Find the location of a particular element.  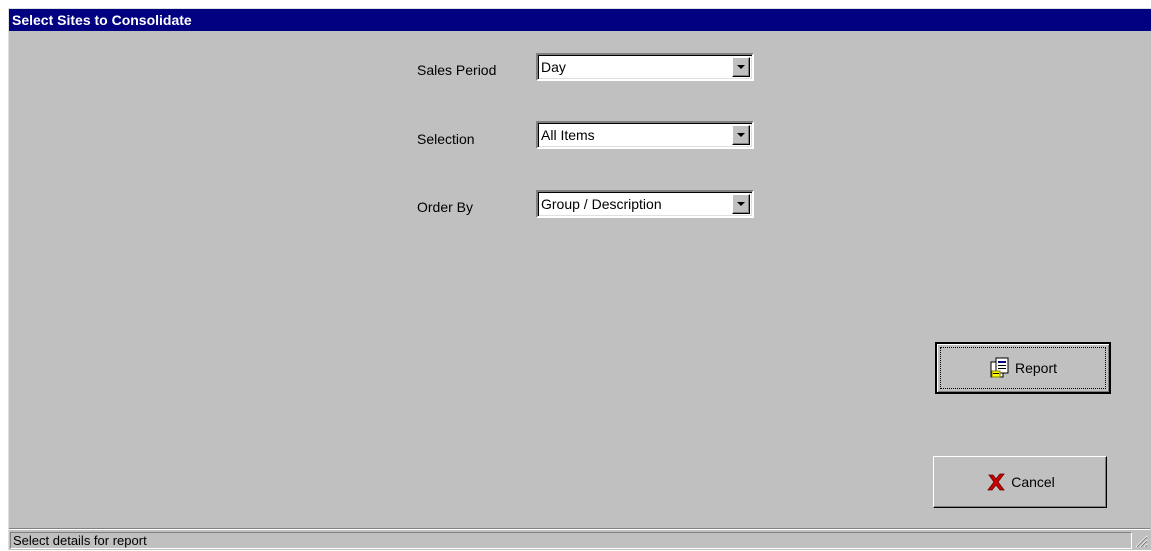

order-by-dropdown: Group / Description is located at coordinates (645, 204).